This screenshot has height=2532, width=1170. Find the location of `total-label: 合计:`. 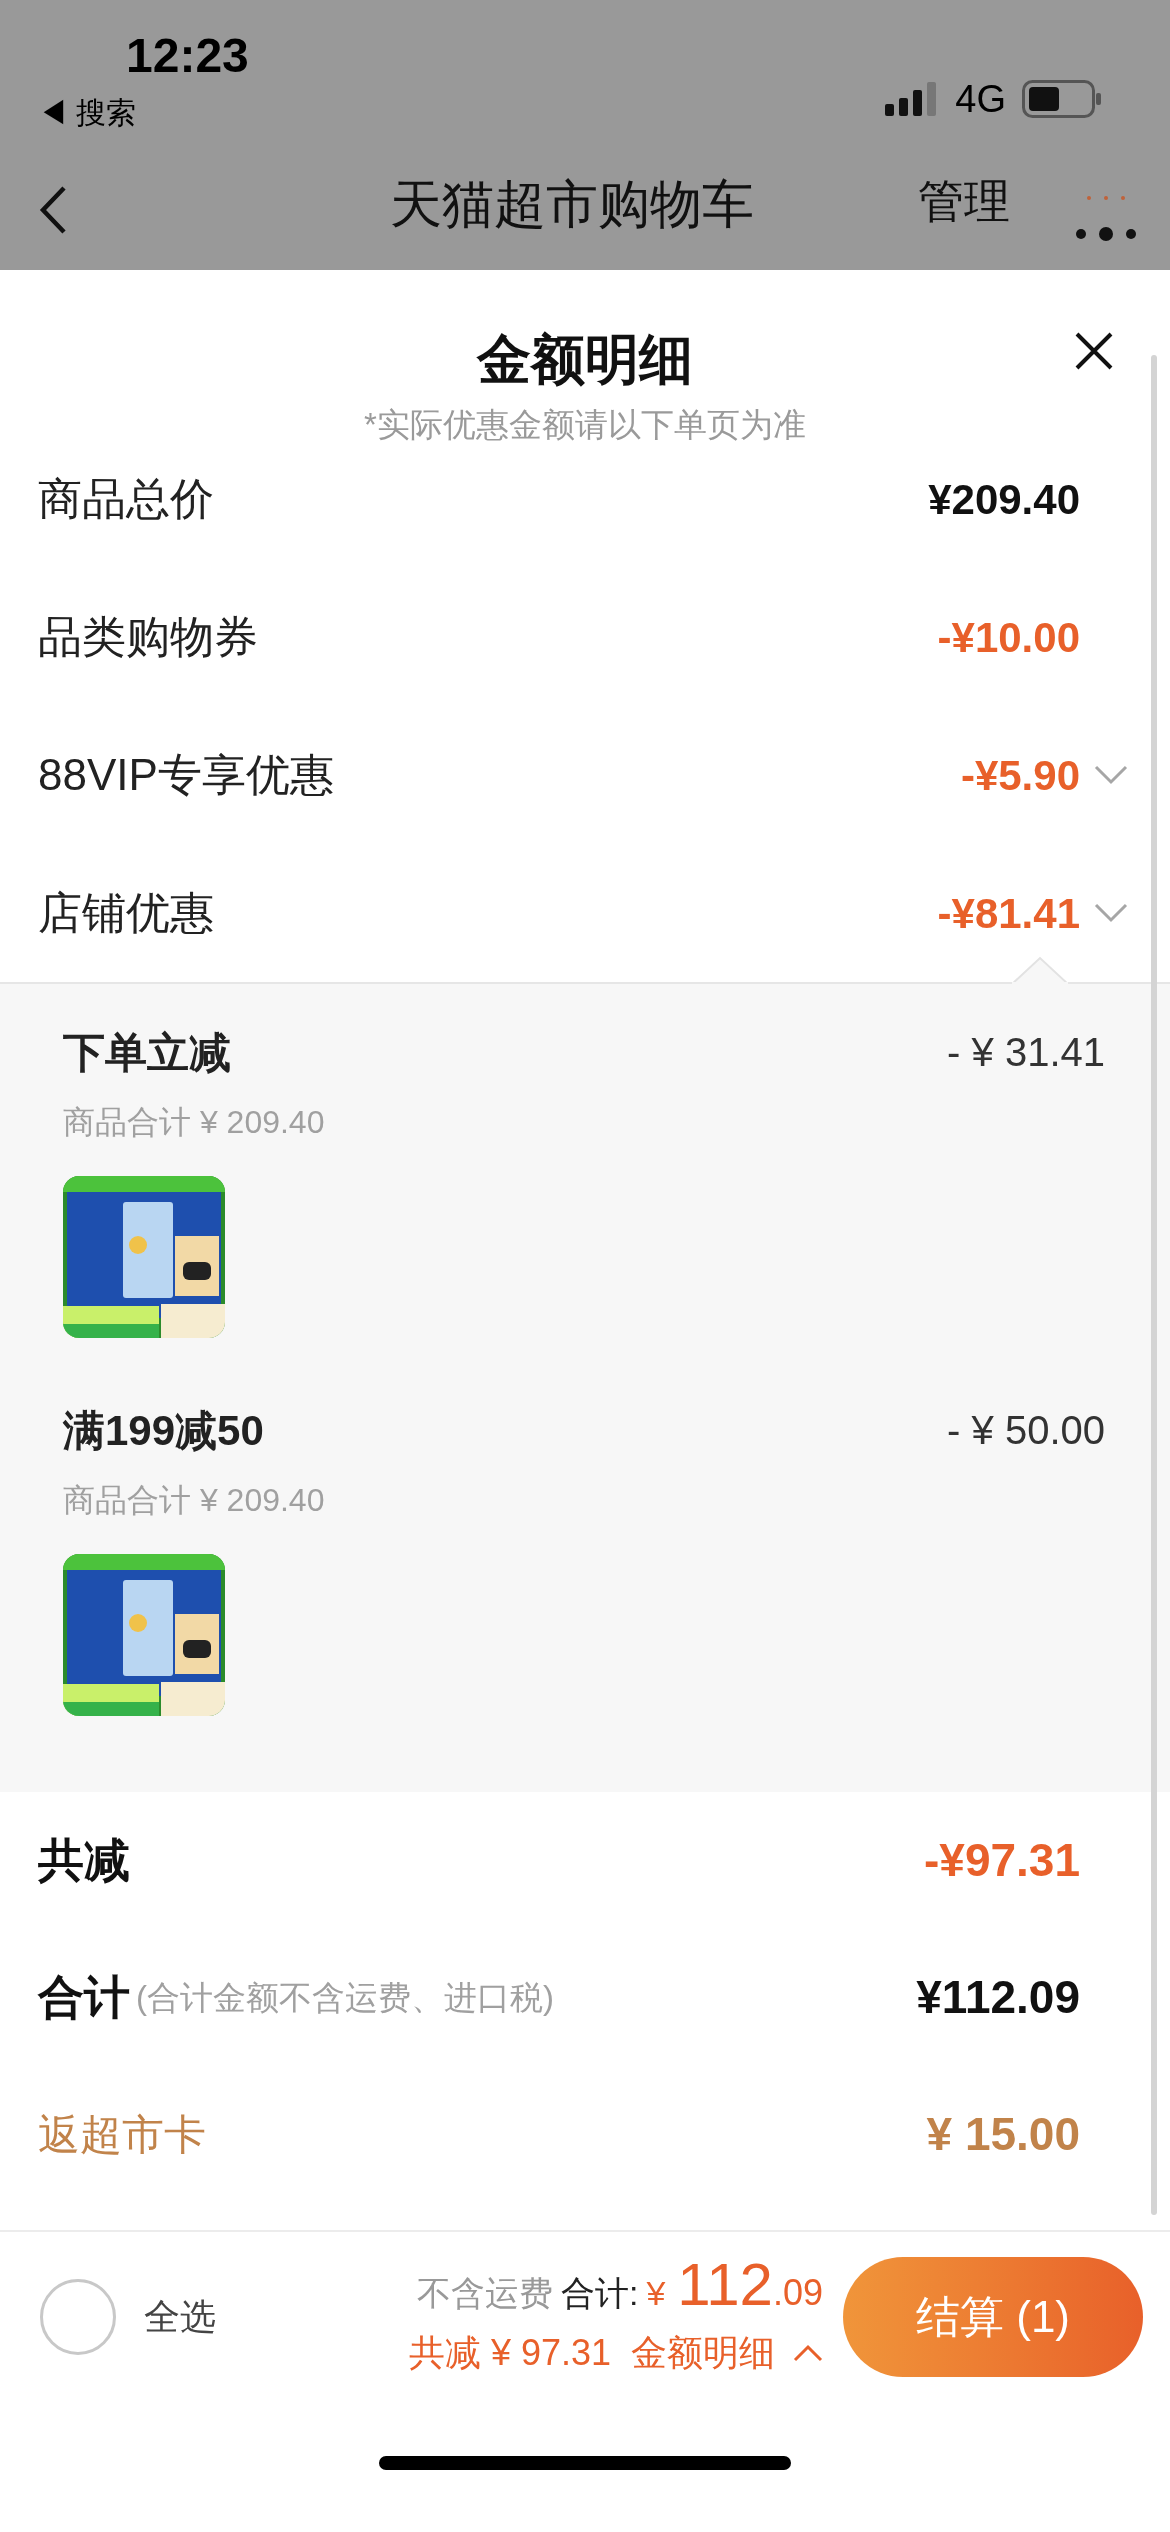

total-label: 合计: is located at coordinates (599, 2293).